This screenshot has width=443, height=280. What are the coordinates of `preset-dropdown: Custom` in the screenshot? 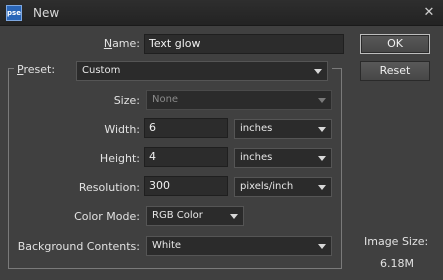 It's located at (202, 71).